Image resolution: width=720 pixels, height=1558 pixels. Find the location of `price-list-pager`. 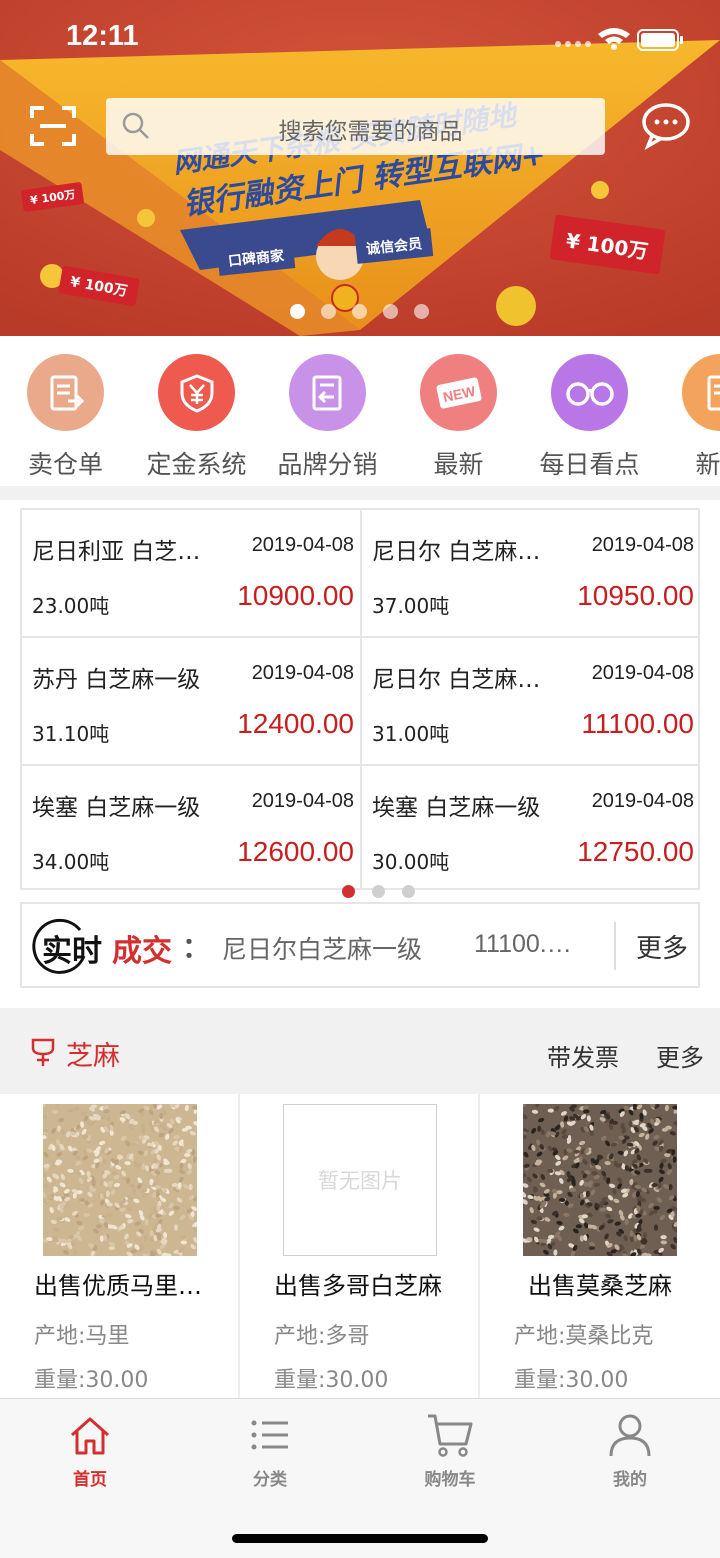

price-list-pager is located at coordinates (378, 891).